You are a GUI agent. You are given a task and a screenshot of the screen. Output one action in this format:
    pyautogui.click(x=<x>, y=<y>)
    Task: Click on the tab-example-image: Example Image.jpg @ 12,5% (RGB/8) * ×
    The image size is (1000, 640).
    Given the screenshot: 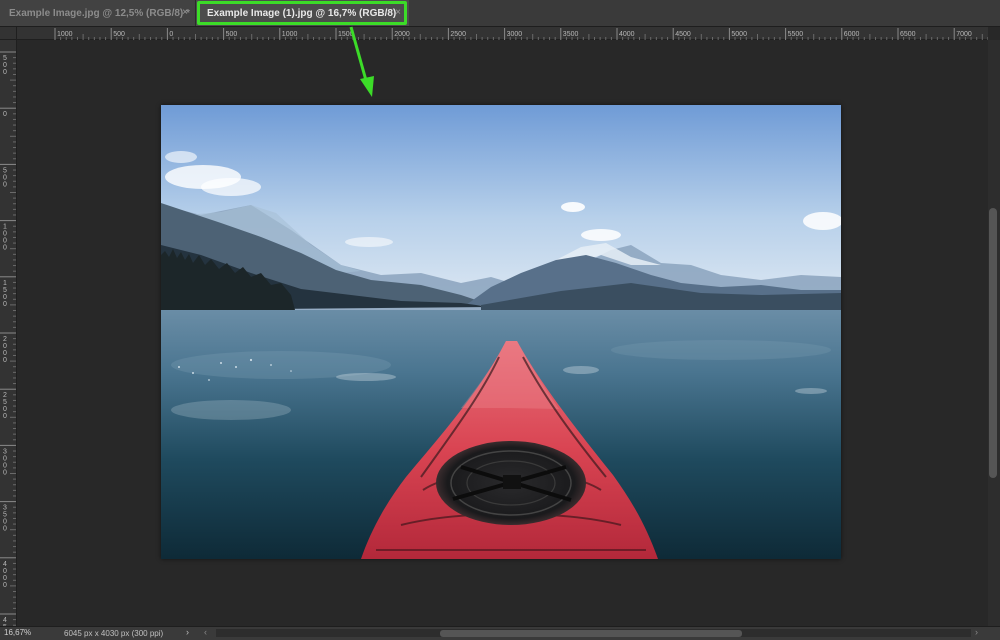 What is the action you would take?
    pyautogui.click(x=98, y=13)
    